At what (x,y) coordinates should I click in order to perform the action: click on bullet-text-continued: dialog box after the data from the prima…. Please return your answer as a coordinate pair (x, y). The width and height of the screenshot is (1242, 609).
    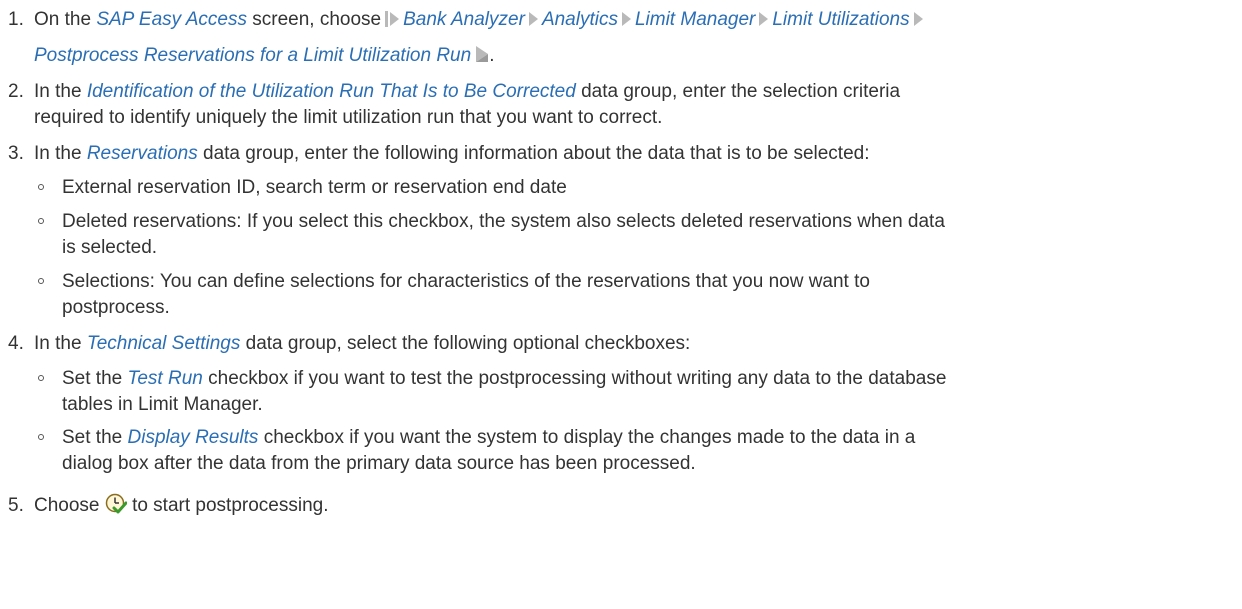
    Looking at the image, I should click on (379, 463).